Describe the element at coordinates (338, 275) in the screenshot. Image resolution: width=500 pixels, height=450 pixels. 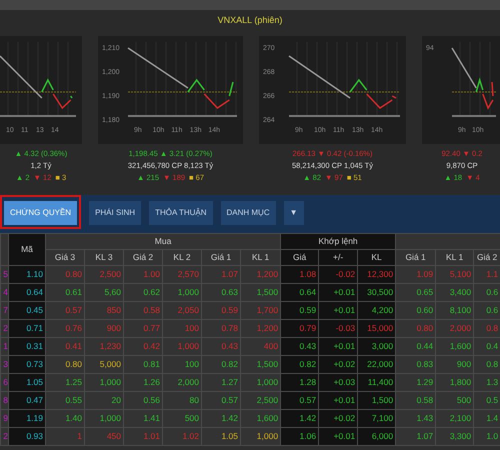
I see `table-cell: -0.02` at that location.